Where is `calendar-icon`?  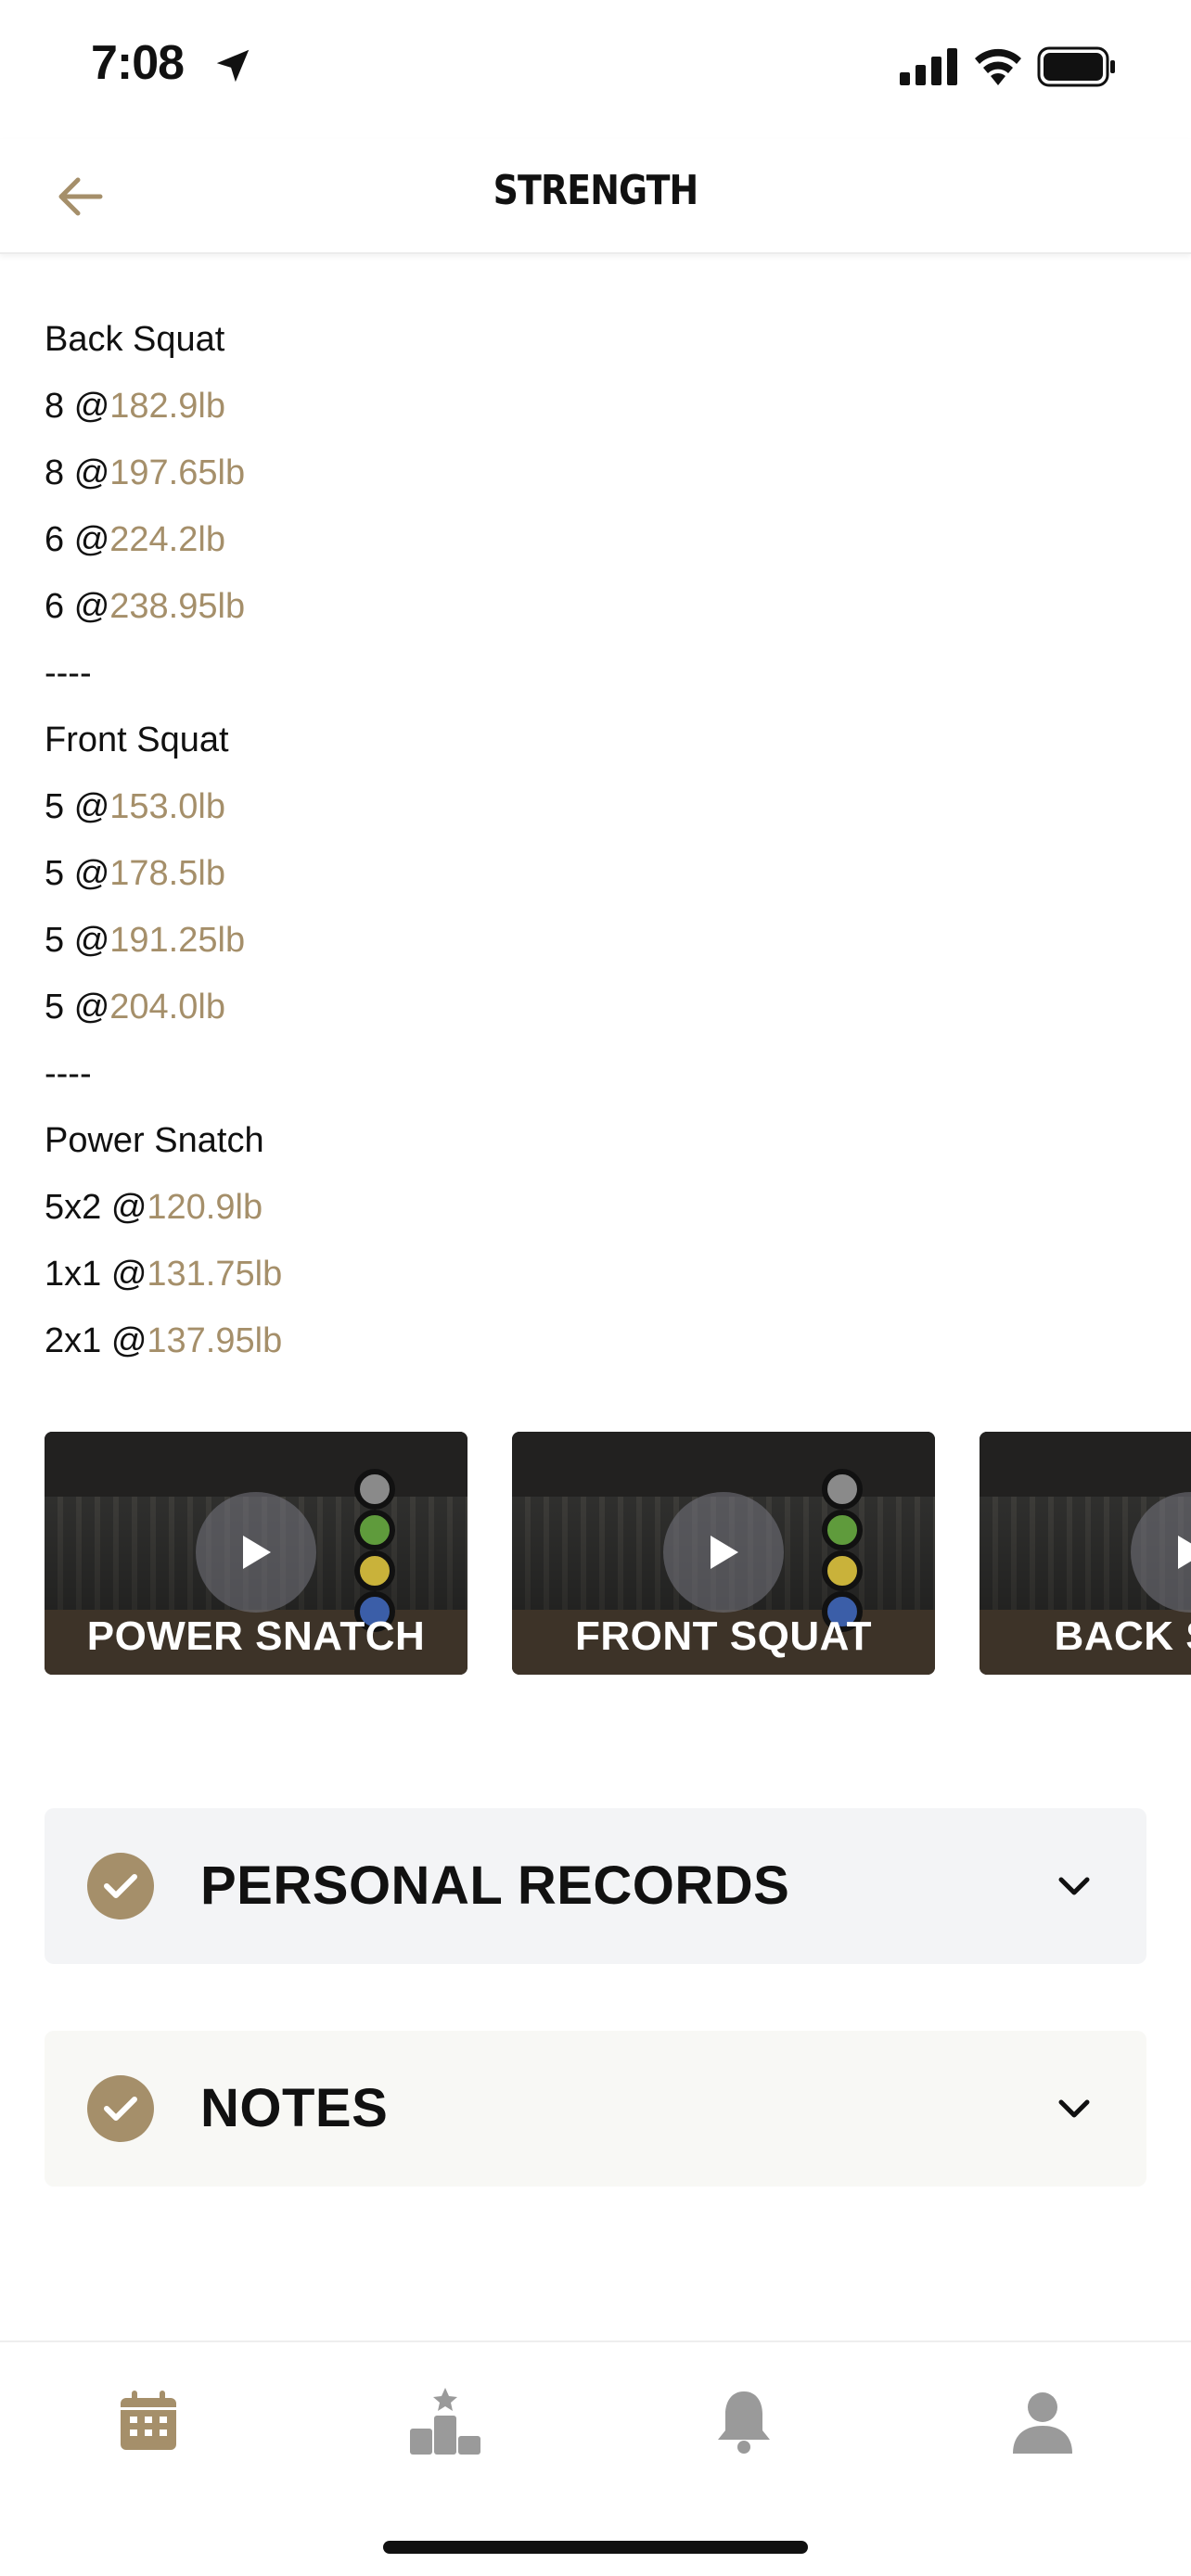 calendar-icon is located at coordinates (148, 2420).